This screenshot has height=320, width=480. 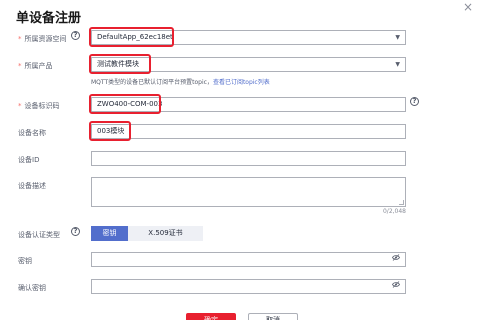 What do you see at coordinates (211, 316) in the screenshot?
I see `confirm-button: 确定` at bounding box center [211, 316].